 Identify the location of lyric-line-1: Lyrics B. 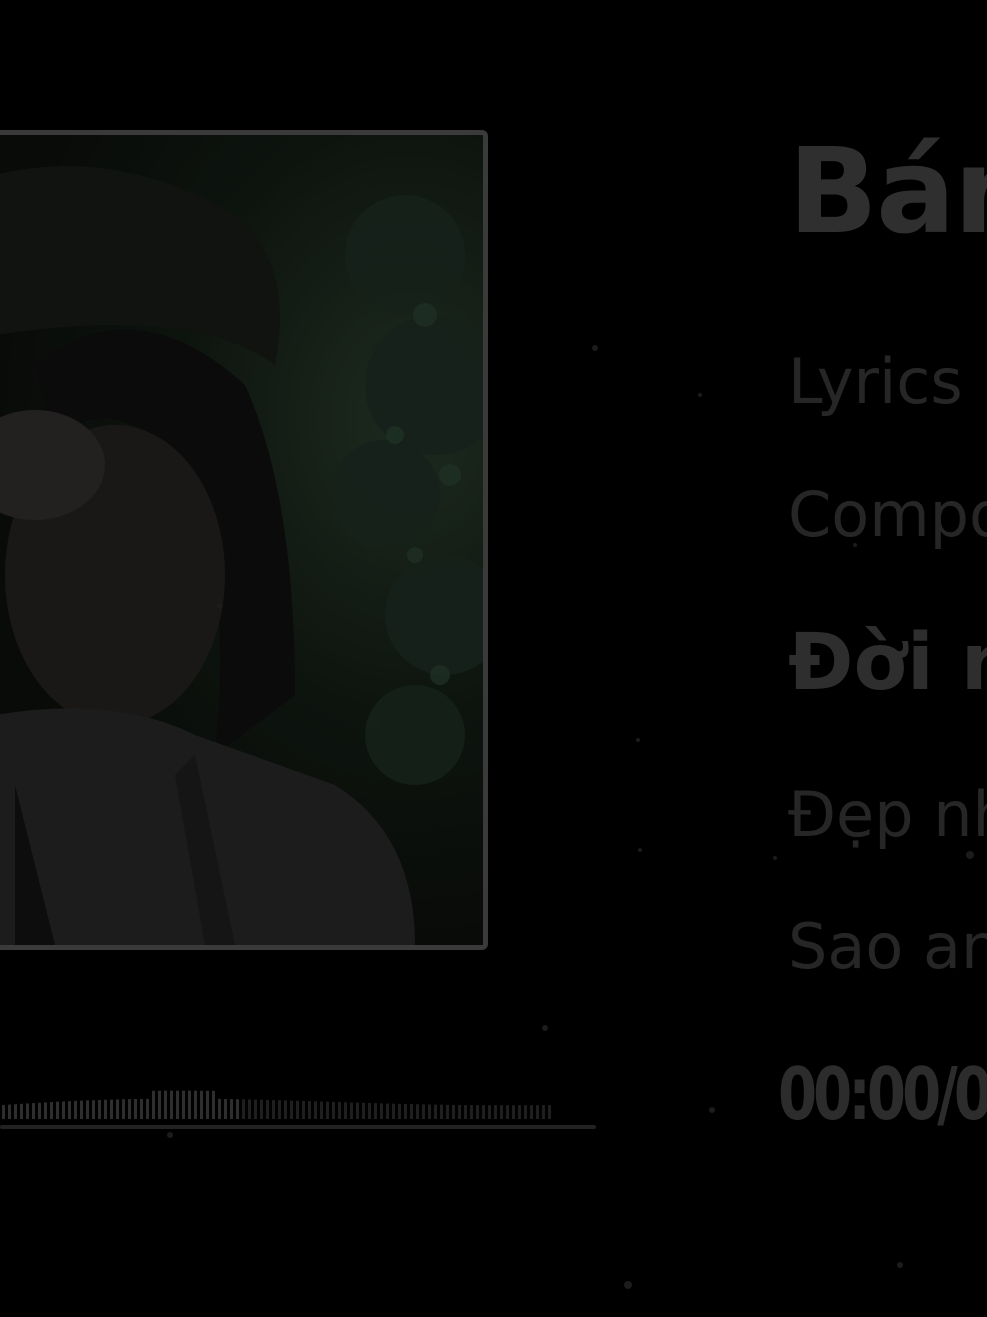
(887, 381).